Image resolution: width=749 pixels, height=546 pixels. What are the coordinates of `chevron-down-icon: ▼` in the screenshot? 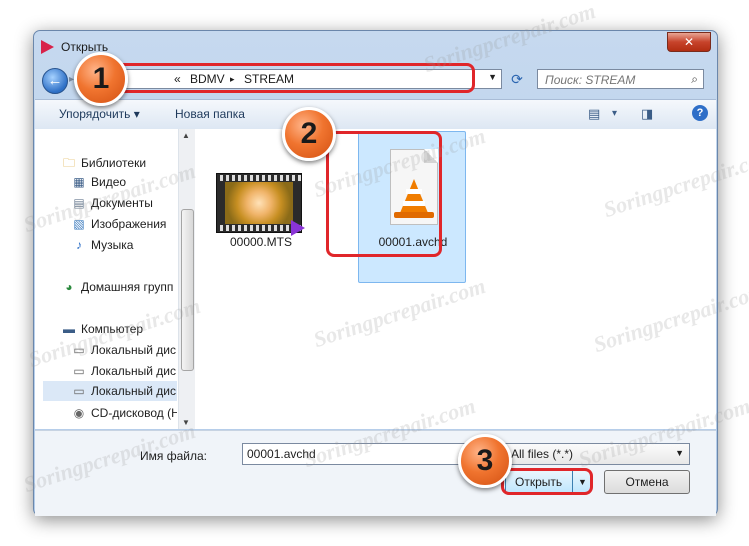 It's located at (679, 453).